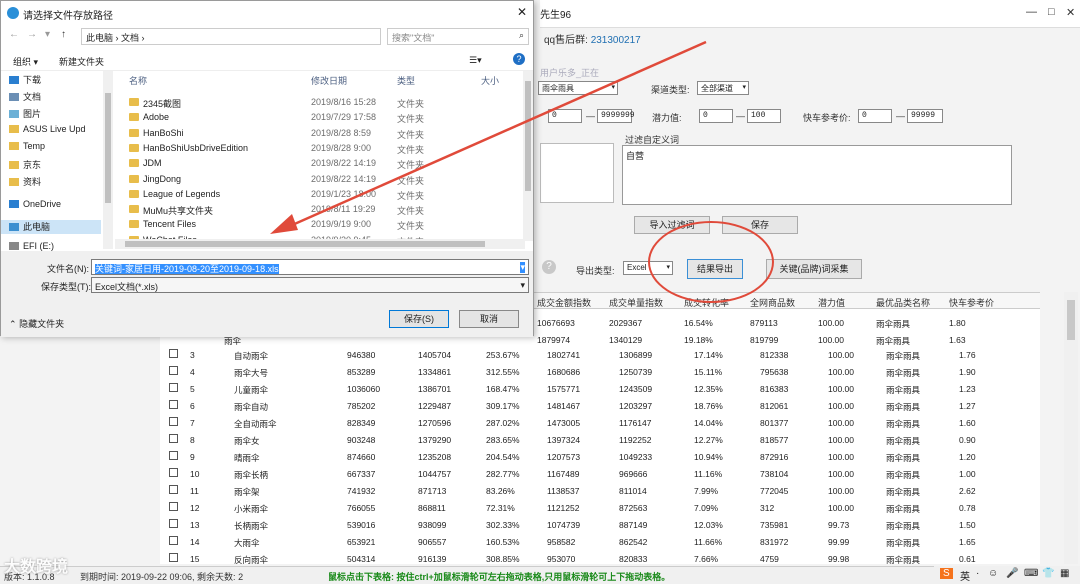 The height and width of the screenshot is (584, 1080). Describe the element at coordinates (284, 224) in the screenshot. I see `arrow-head` at that location.